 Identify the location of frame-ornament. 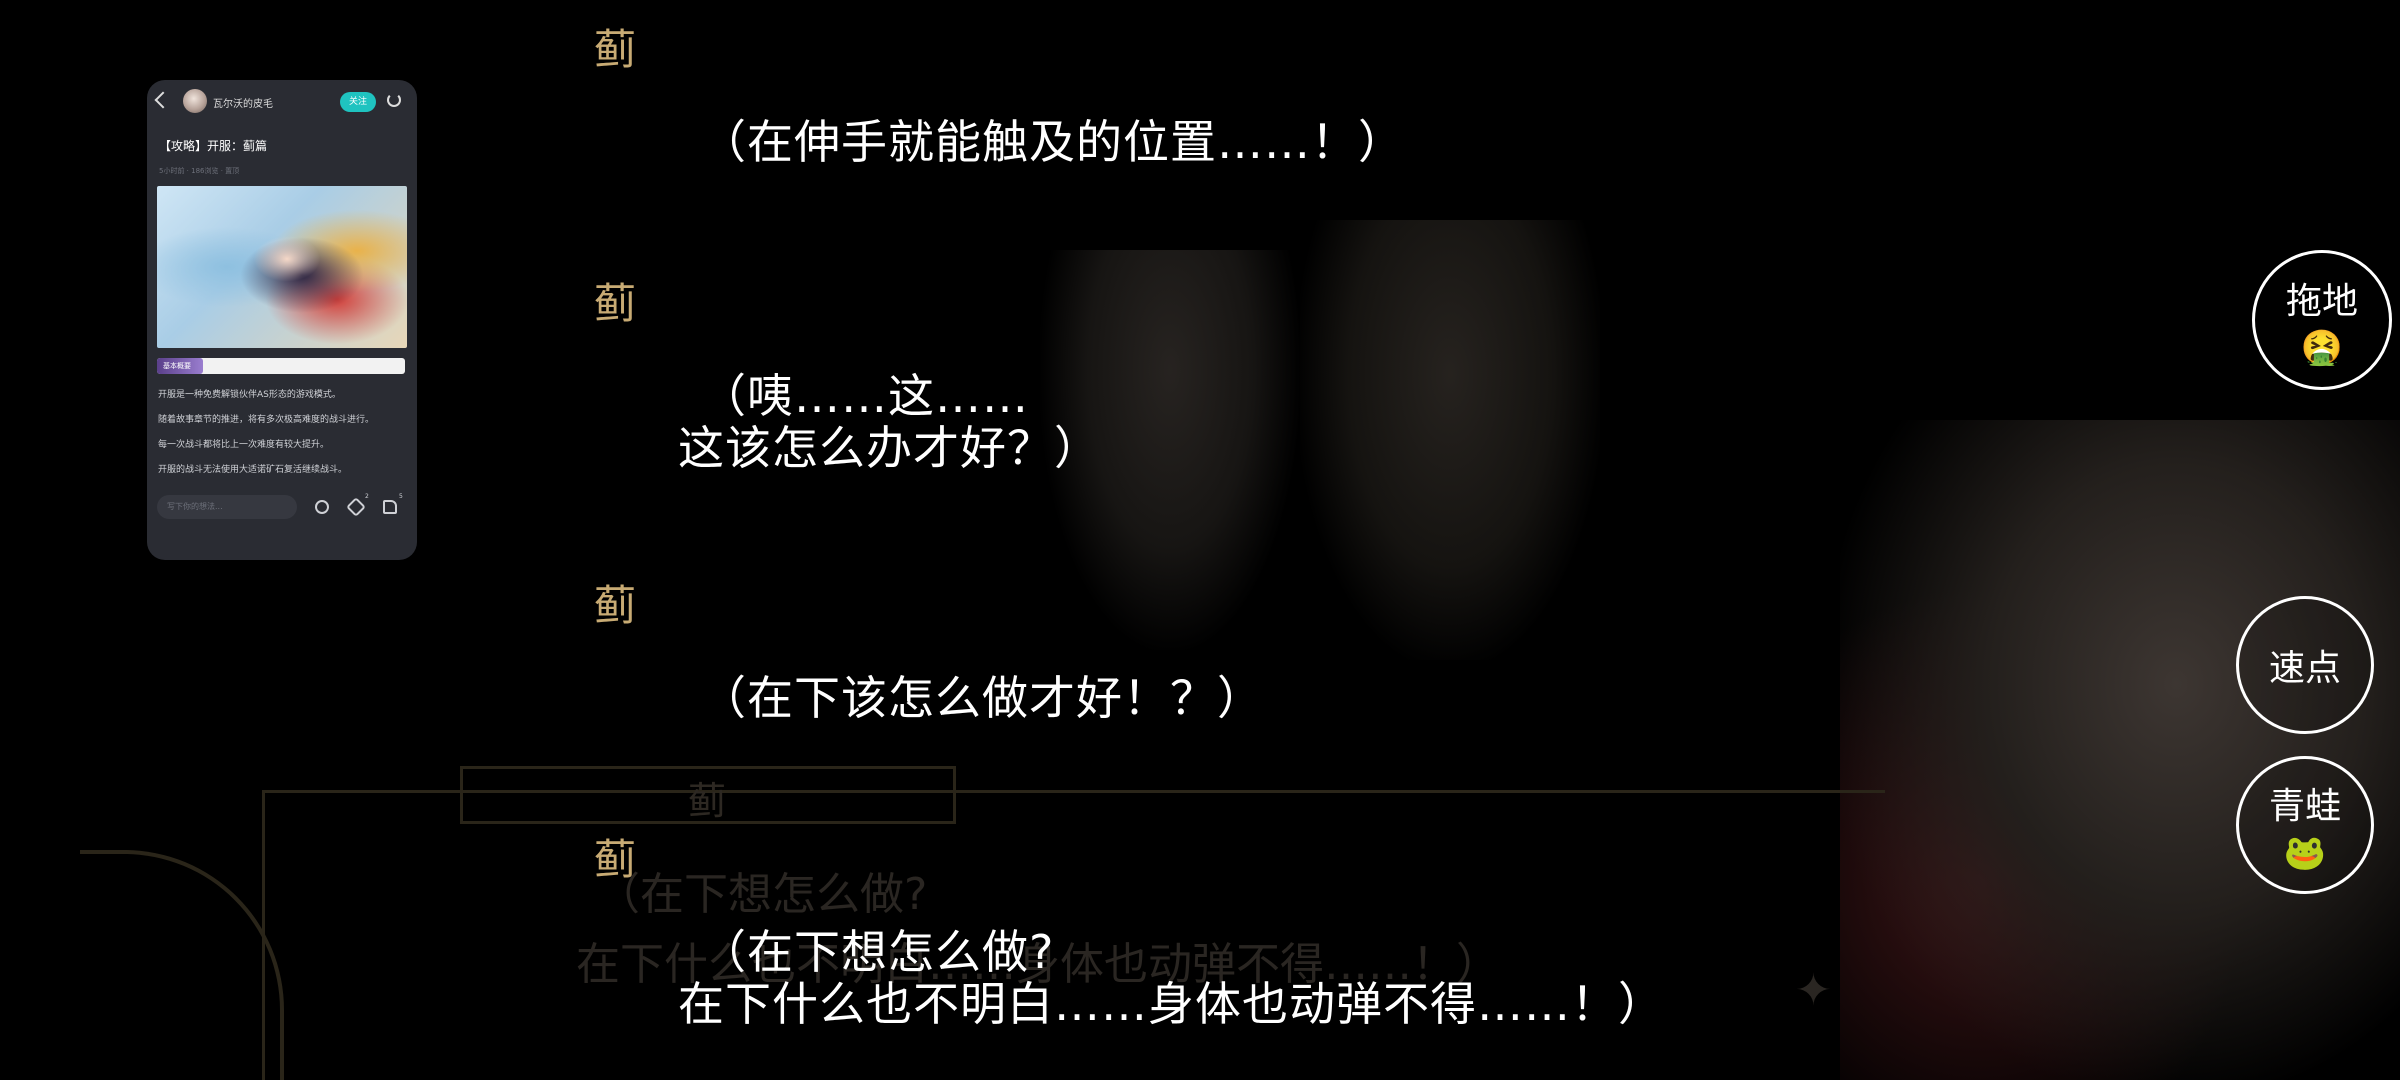
(182, 965).